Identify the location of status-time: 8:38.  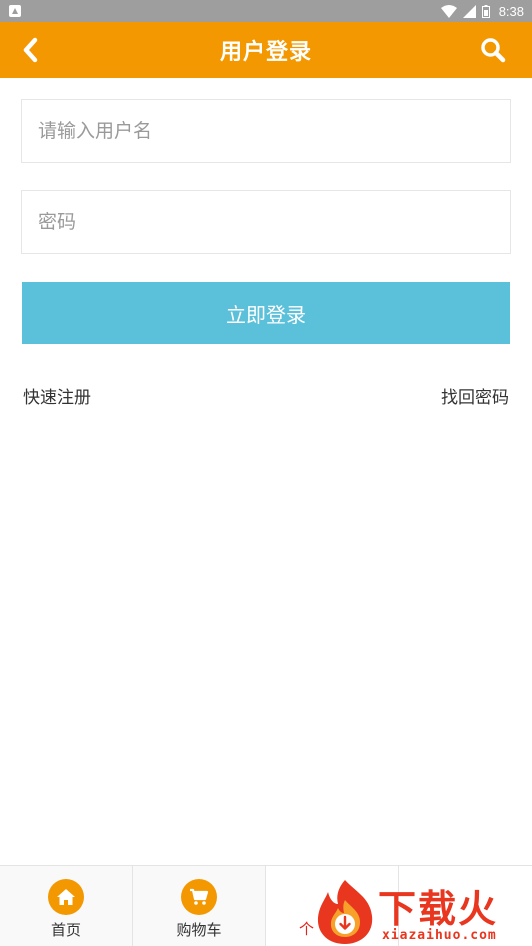
(511, 11).